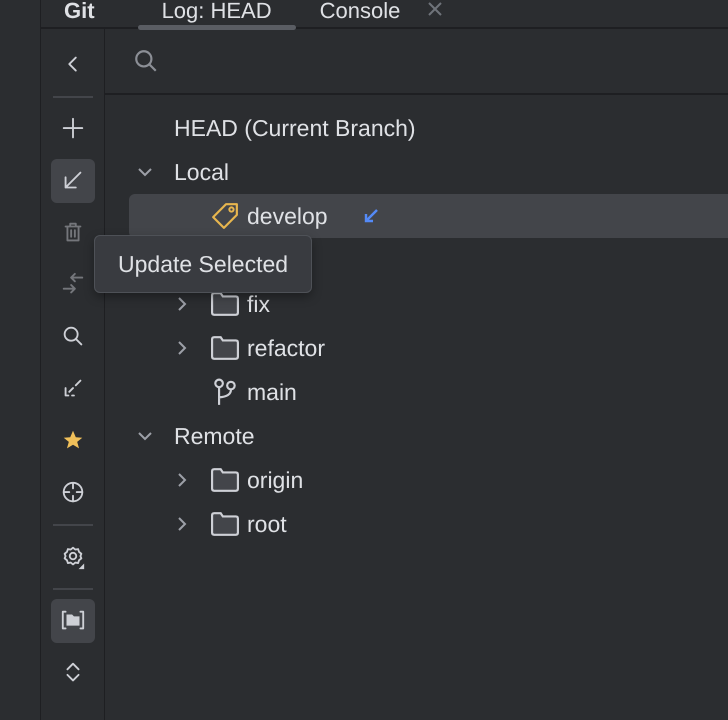 The image size is (728, 720). Describe the element at coordinates (428, 480) in the screenshot. I see `tree-row: origin` at that location.